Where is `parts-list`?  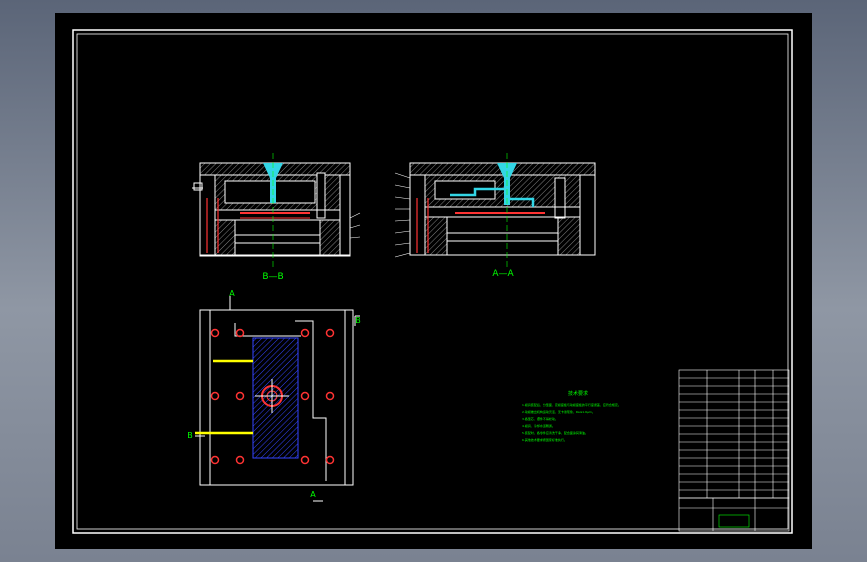 parts-list is located at coordinates (734, 434).